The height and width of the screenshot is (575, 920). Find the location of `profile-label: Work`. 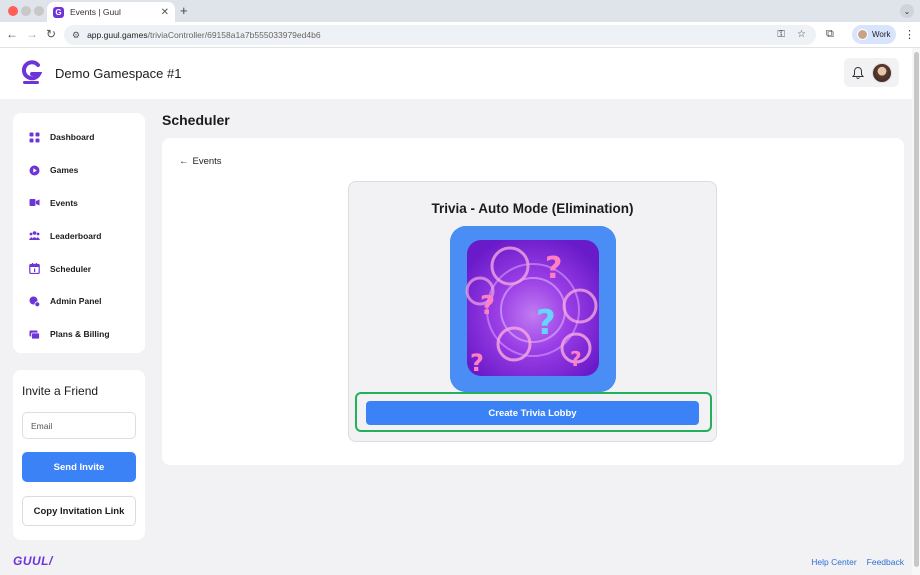

profile-label: Work is located at coordinates (881, 34).